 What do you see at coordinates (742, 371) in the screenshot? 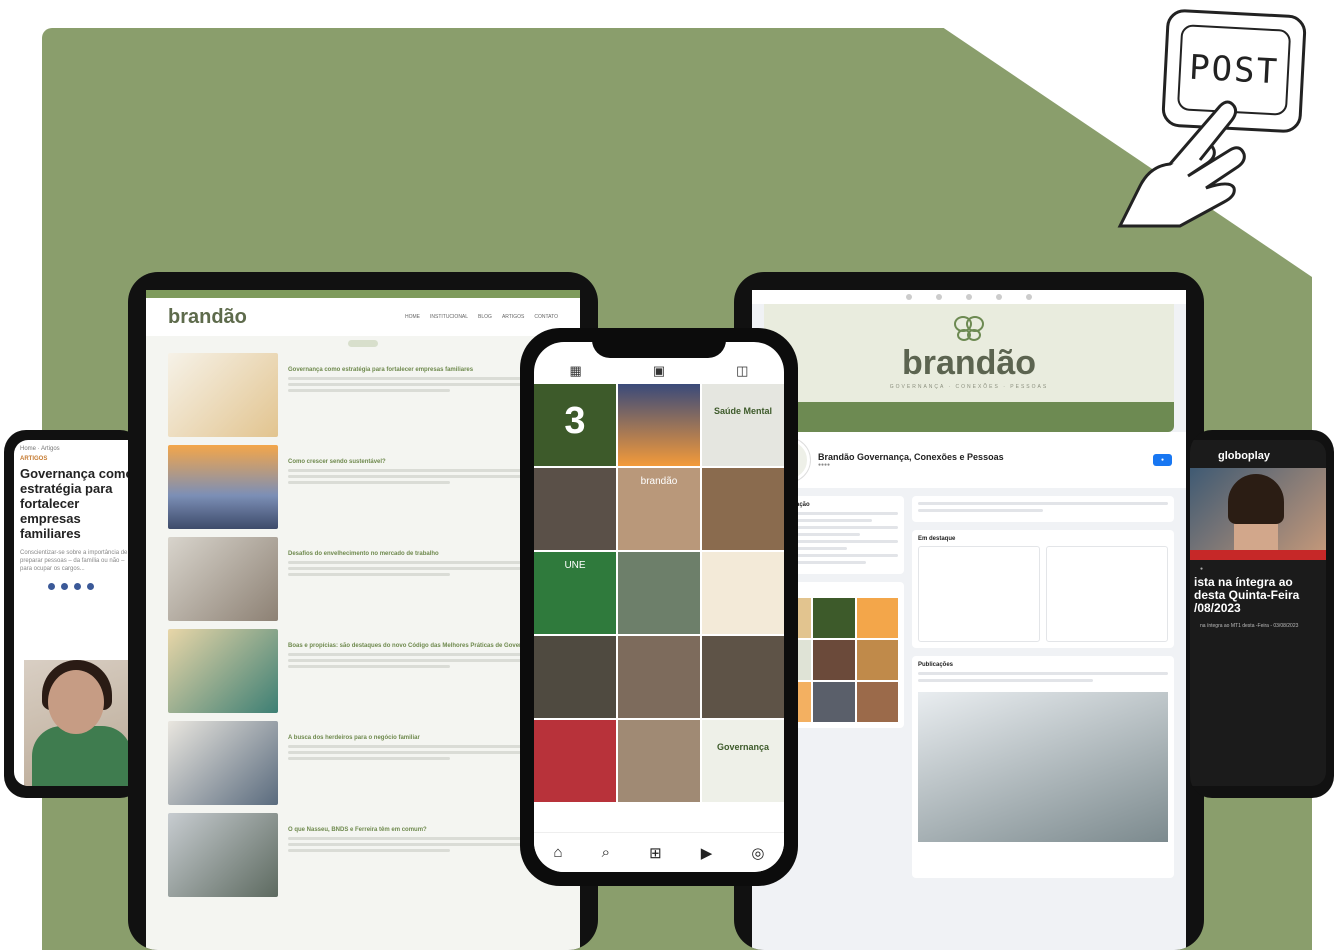
I see `tagged-icon: ◫` at bounding box center [742, 371].